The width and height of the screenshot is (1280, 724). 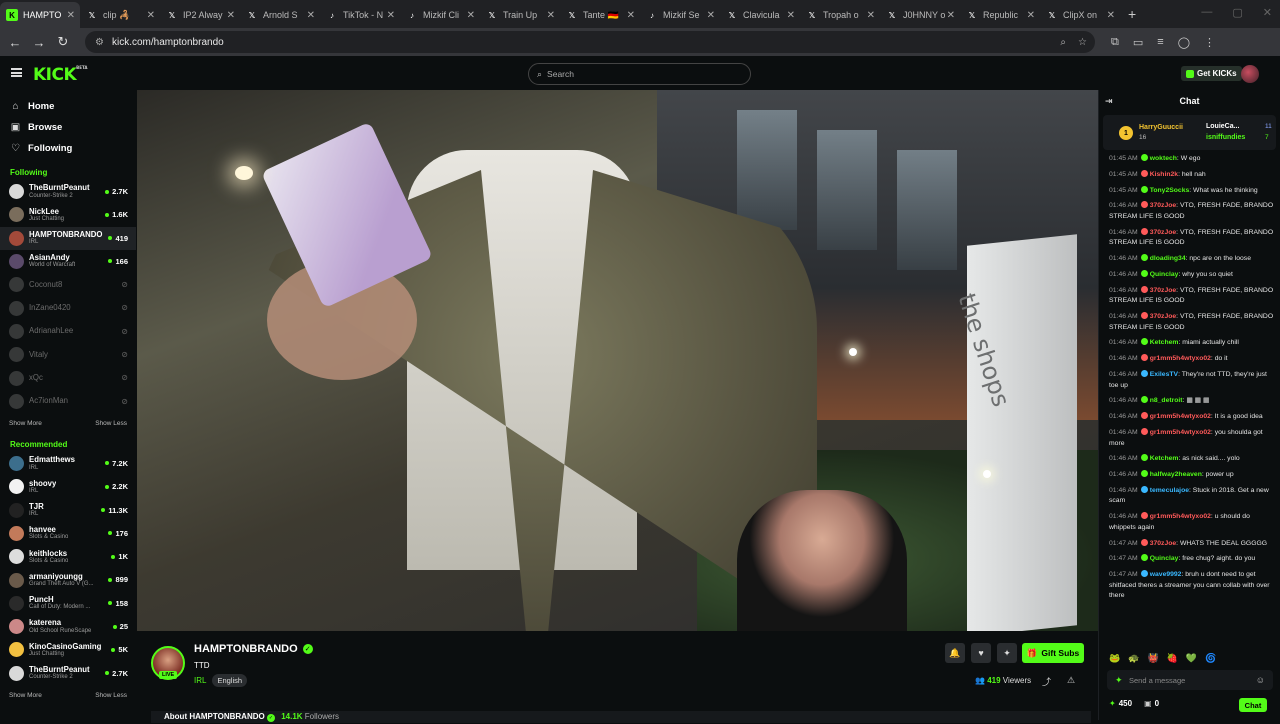 I want to click on follow-heart-icon: ♥, so click(x=981, y=653).